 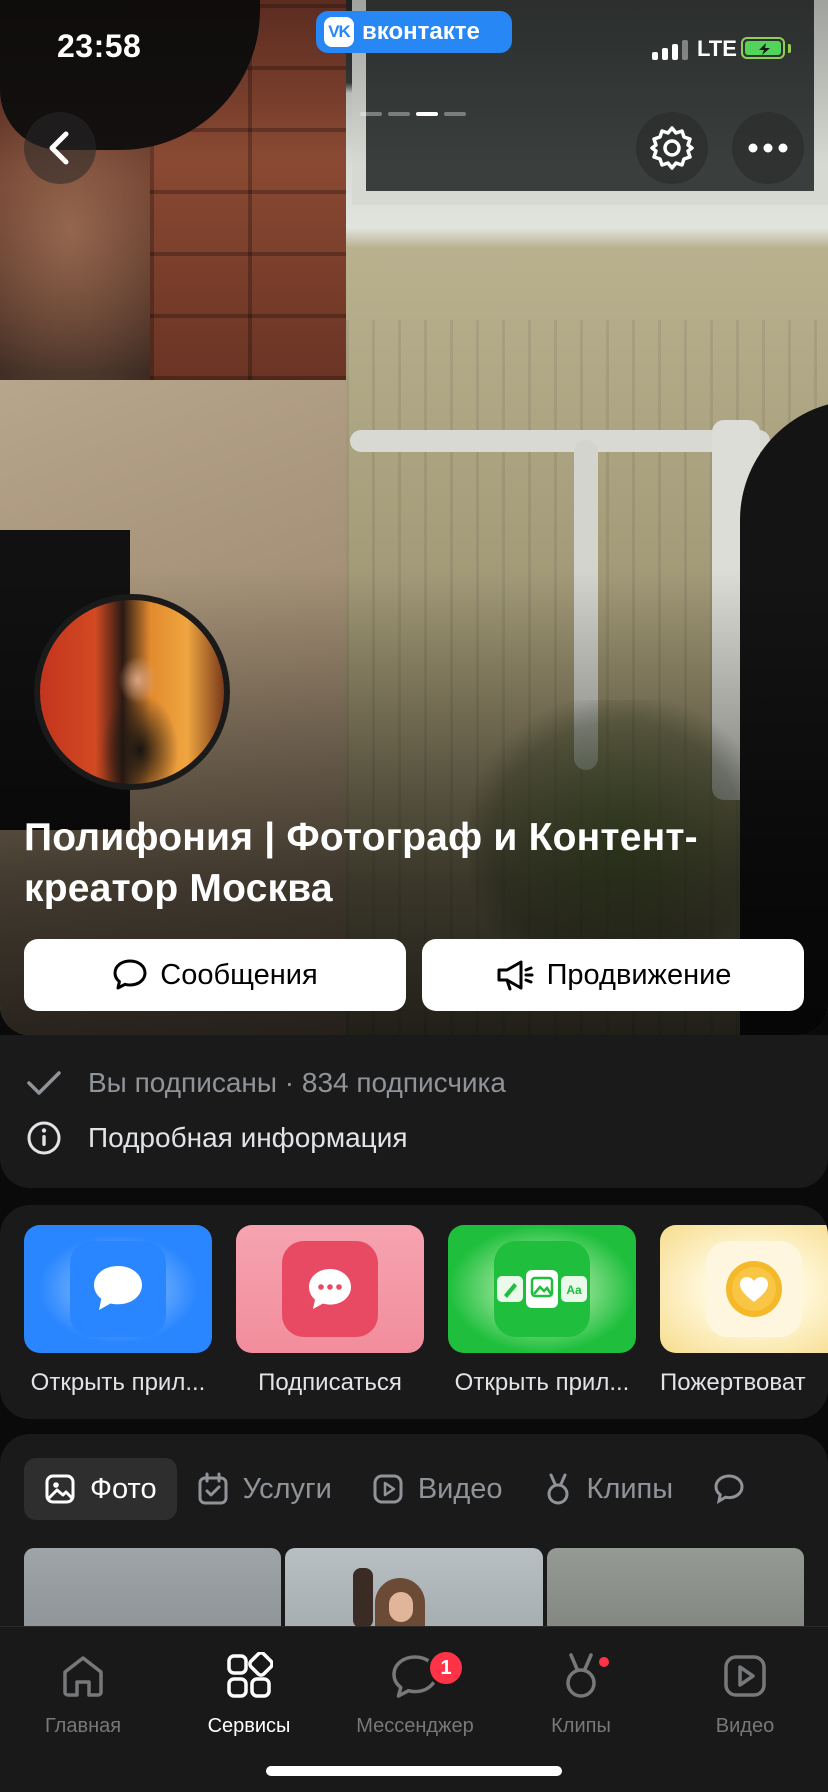 I want to click on cellular-signal-icon, so click(x=670, y=50).